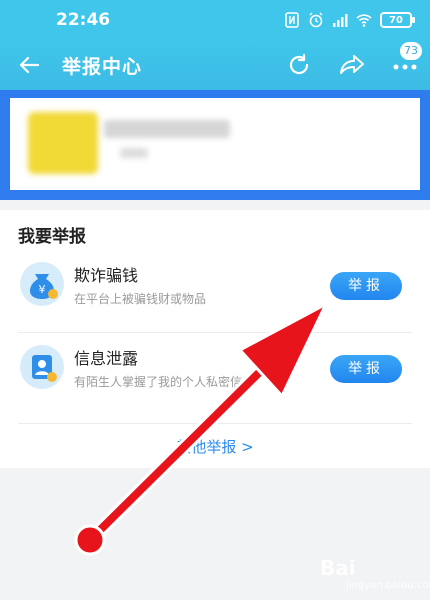 This screenshot has height=600, width=430. What do you see at coordinates (52, 237) in the screenshot?
I see `section-title: 我要举报` at bounding box center [52, 237].